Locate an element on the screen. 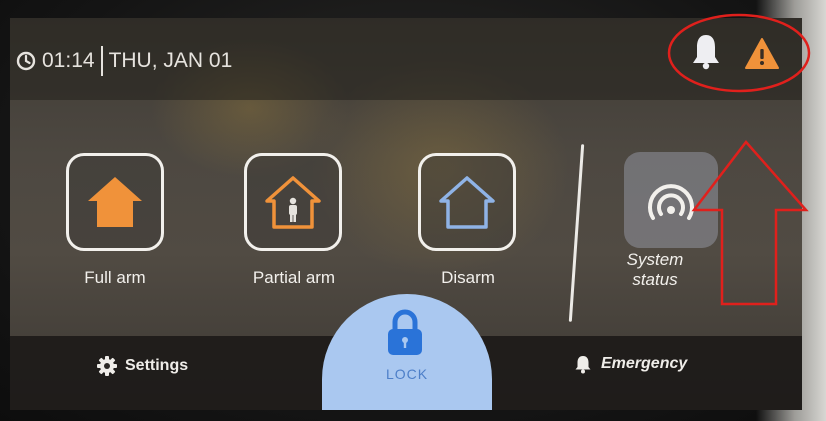 This screenshot has width=826, height=421. annotation-arrow is located at coordinates (750, 223).